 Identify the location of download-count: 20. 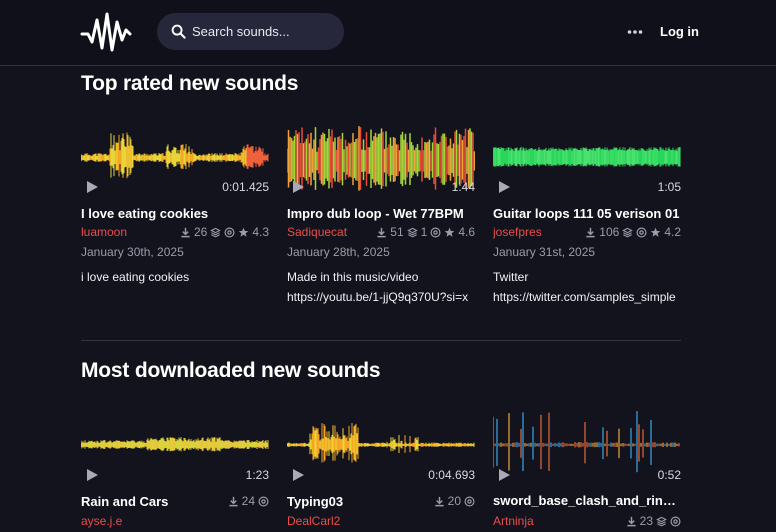
(454, 501).